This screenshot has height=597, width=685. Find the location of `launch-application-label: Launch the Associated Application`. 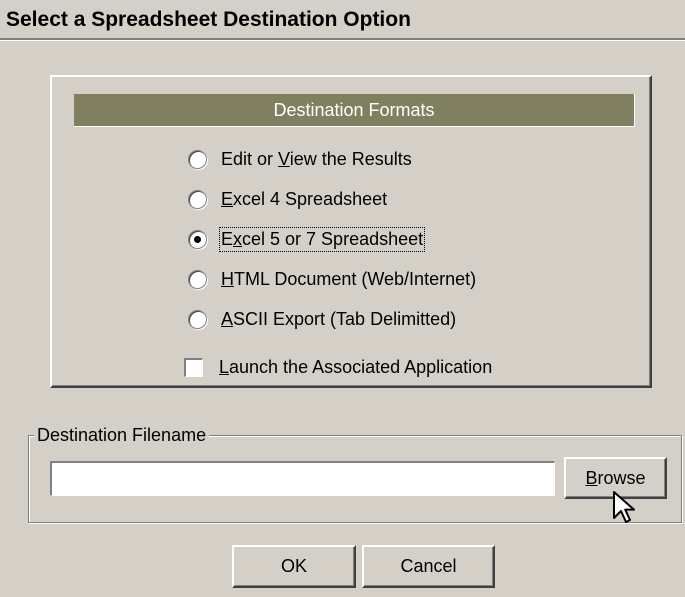

launch-application-label: Launch the Associated Application is located at coordinates (356, 366).